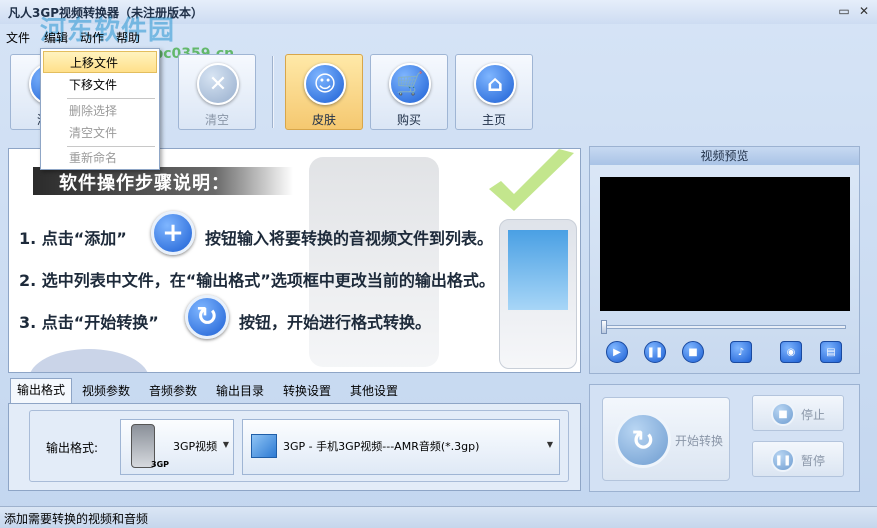 This screenshot has height=528, width=877. I want to click on snapshot-icon: ◉, so click(791, 352).